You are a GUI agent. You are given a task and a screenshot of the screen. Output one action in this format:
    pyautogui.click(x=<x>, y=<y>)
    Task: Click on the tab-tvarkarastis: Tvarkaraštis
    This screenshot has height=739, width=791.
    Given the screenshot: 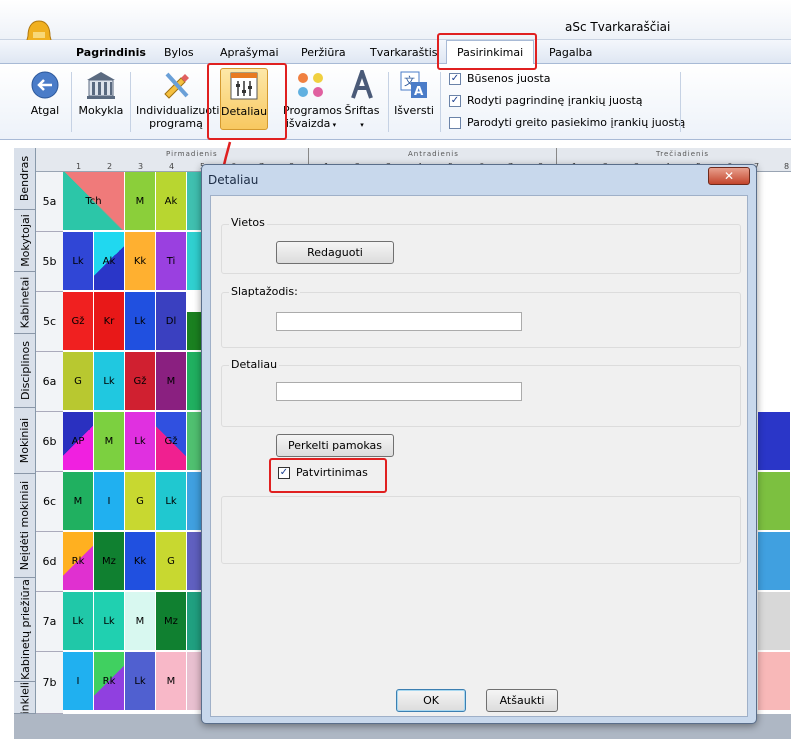 What is the action you would take?
    pyautogui.click(x=404, y=52)
    